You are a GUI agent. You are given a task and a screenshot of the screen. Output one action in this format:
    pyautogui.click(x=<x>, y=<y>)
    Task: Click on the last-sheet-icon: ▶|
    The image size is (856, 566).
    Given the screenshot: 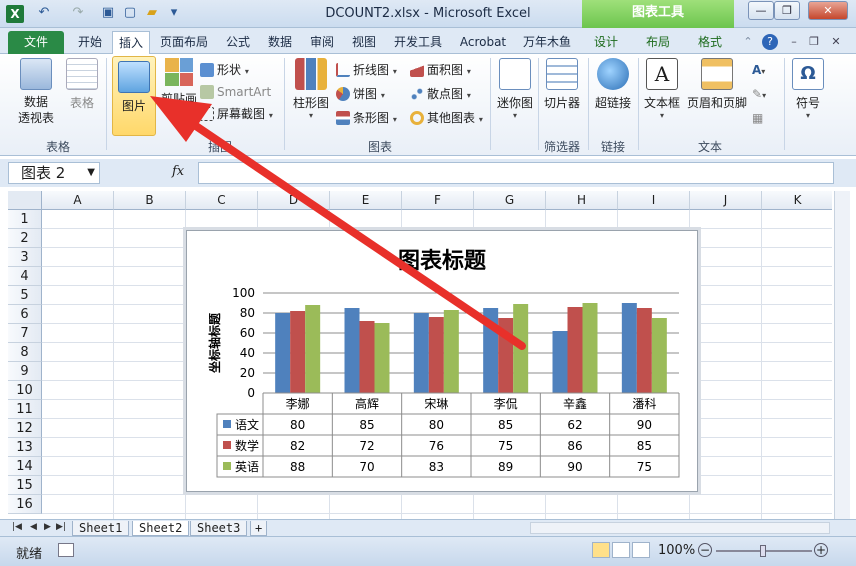 What is the action you would take?
    pyautogui.click(x=61, y=527)
    